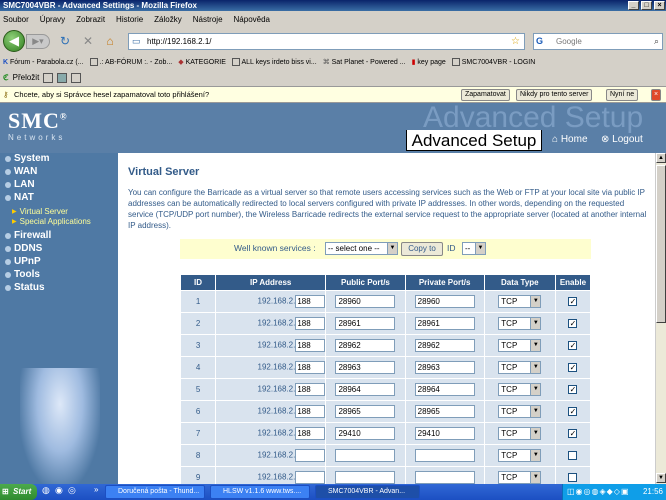 This screenshot has width=666, height=500. Describe the element at coordinates (661, 478) in the screenshot. I see `scroll-down-icon: ▼` at that location.